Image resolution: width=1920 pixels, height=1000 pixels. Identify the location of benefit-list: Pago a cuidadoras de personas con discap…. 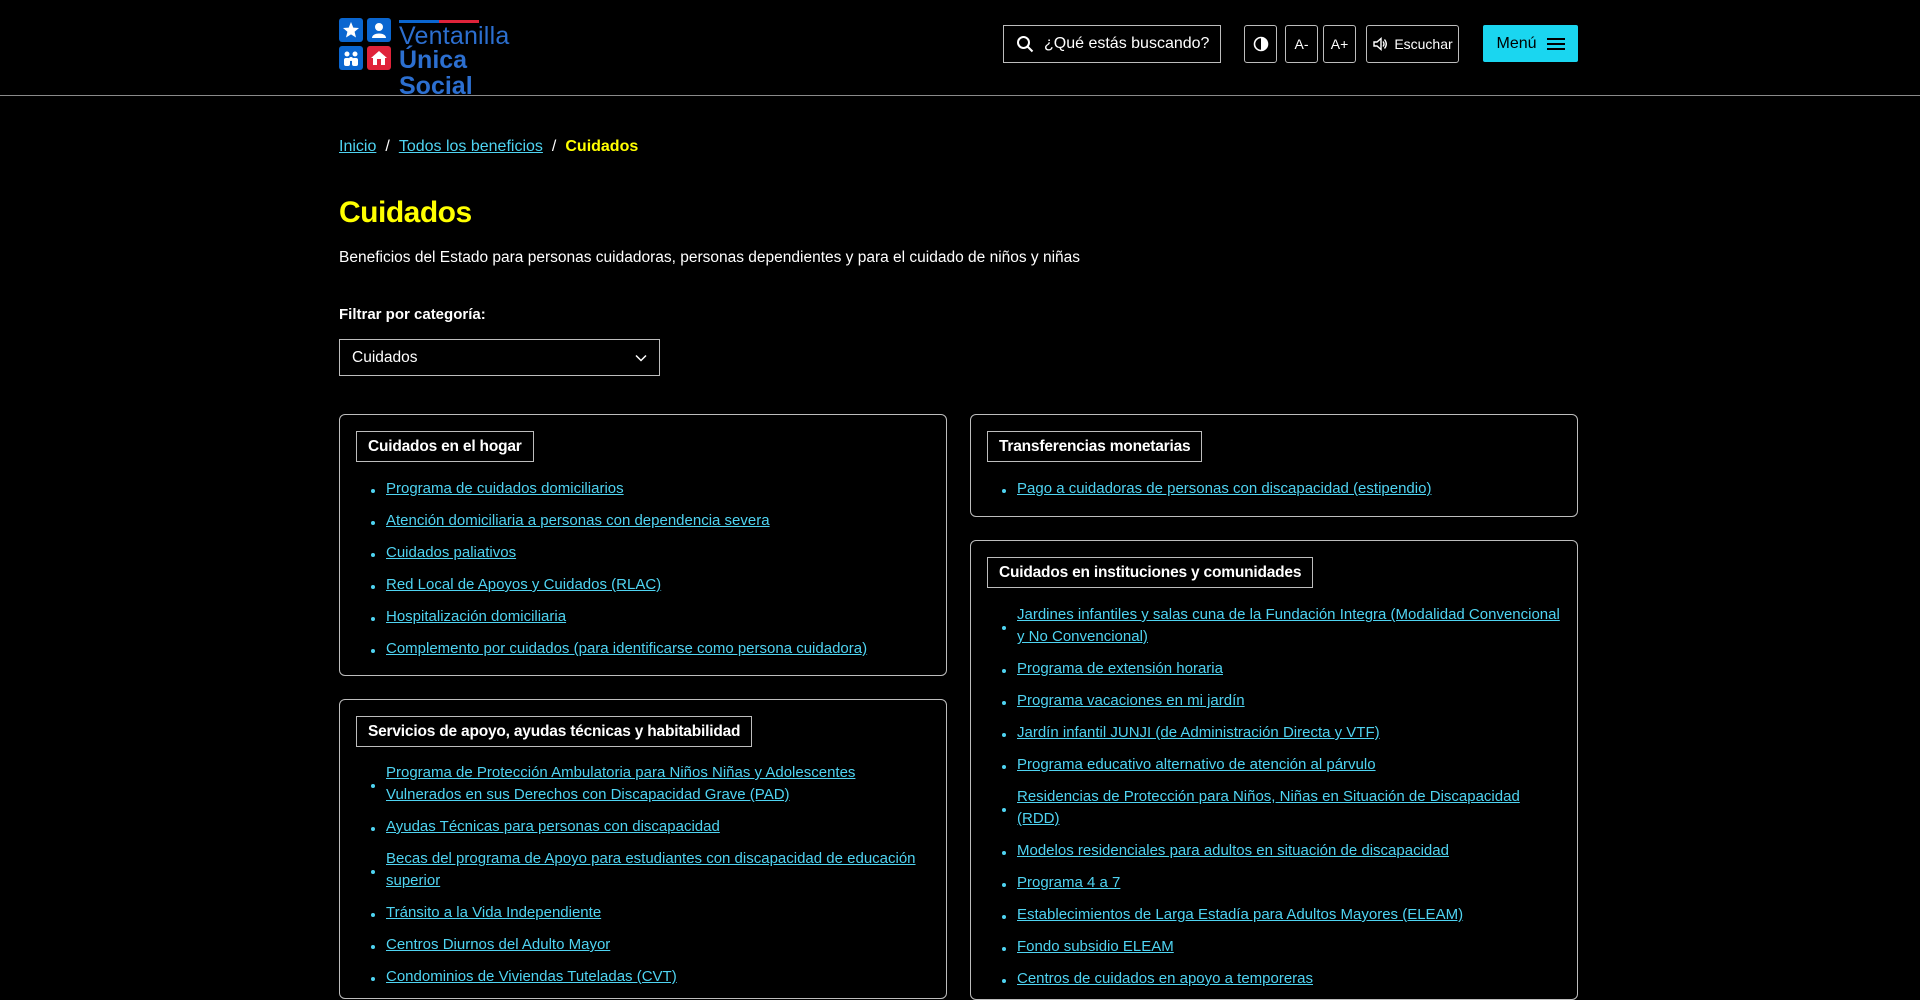
(1282, 494).